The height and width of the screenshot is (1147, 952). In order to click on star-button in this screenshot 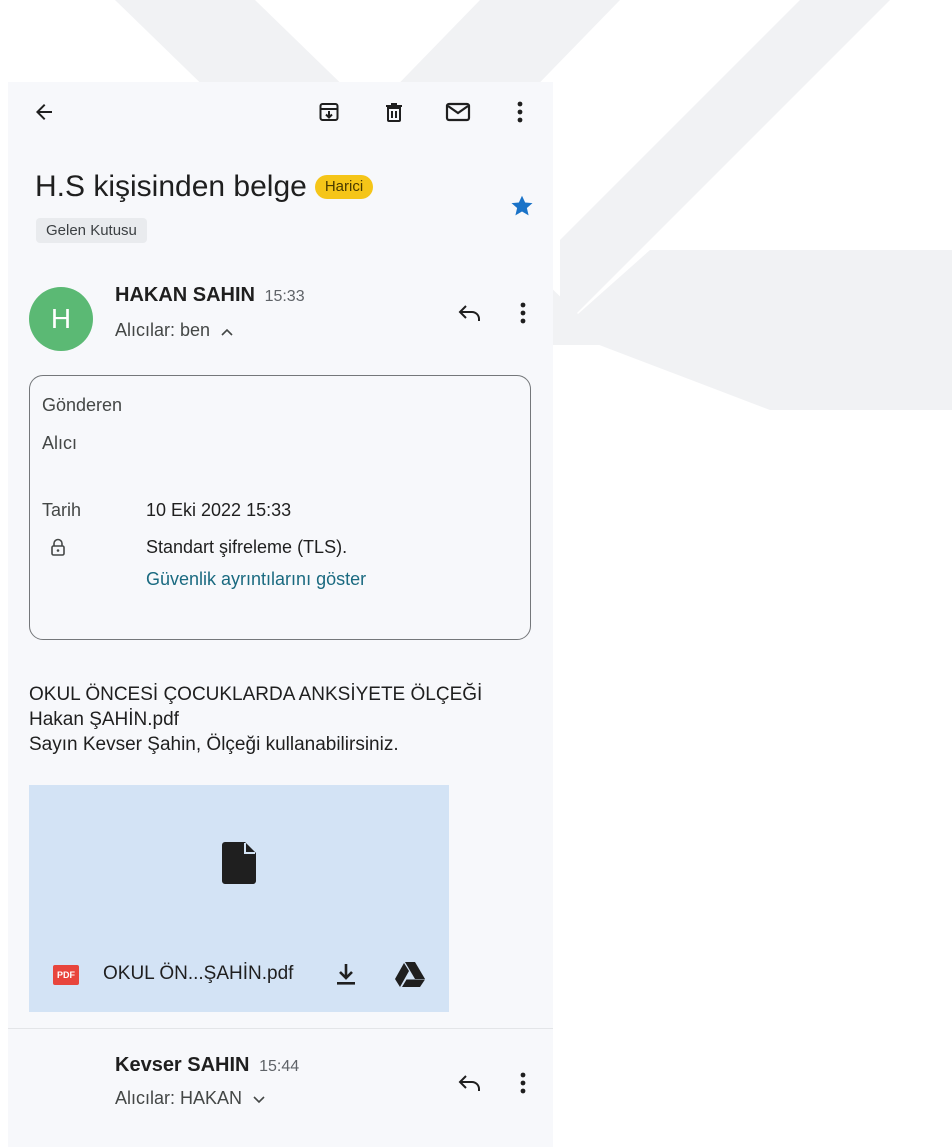, I will do `click(522, 206)`.